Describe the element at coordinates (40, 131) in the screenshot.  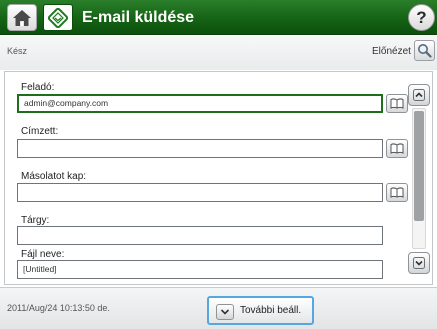
I see `to-label: Címzett:` at that location.